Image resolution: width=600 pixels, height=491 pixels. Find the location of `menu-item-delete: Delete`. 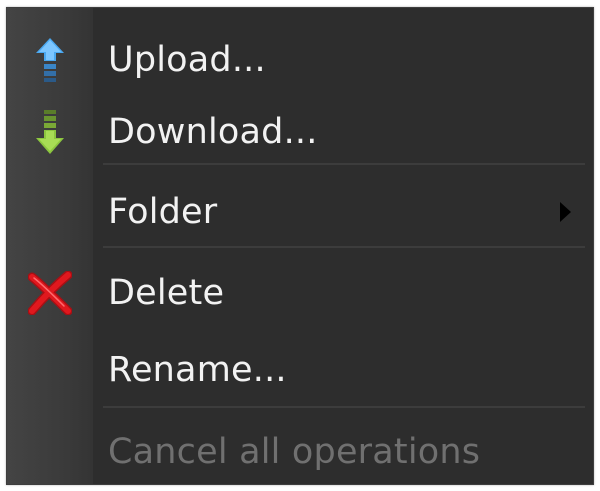

menu-item-delete: Delete is located at coordinates (300, 293).